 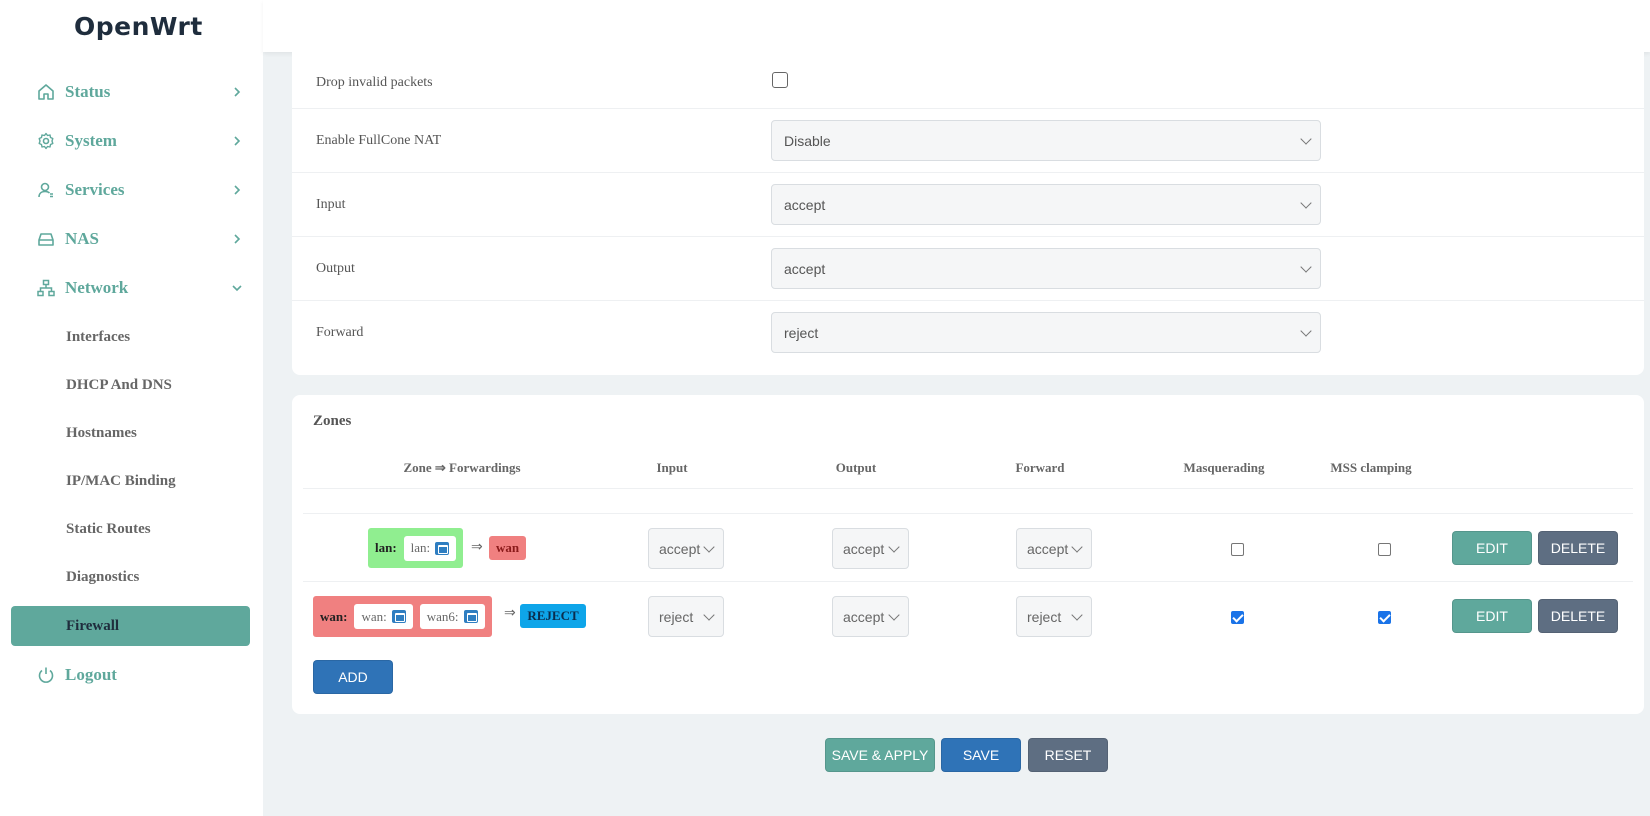 What do you see at coordinates (131, 239) in the screenshot?
I see `sidebar-item-nas: NAS` at bounding box center [131, 239].